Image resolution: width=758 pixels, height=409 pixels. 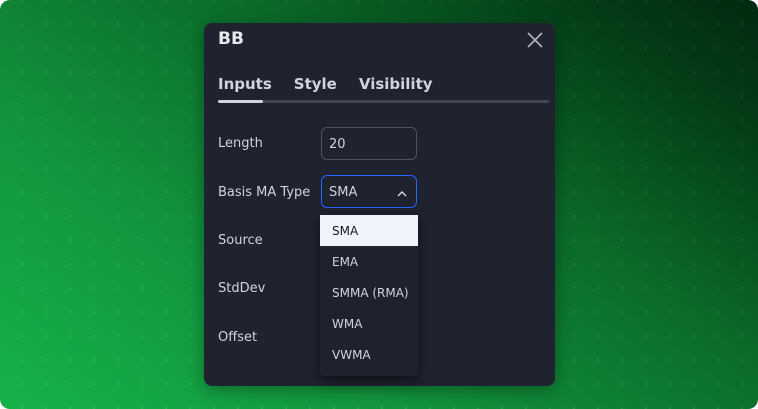 What do you see at coordinates (264, 192) in the screenshot?
I see `basis-ma-type-label: Basis MA Type` at bounding box center [264, 192].